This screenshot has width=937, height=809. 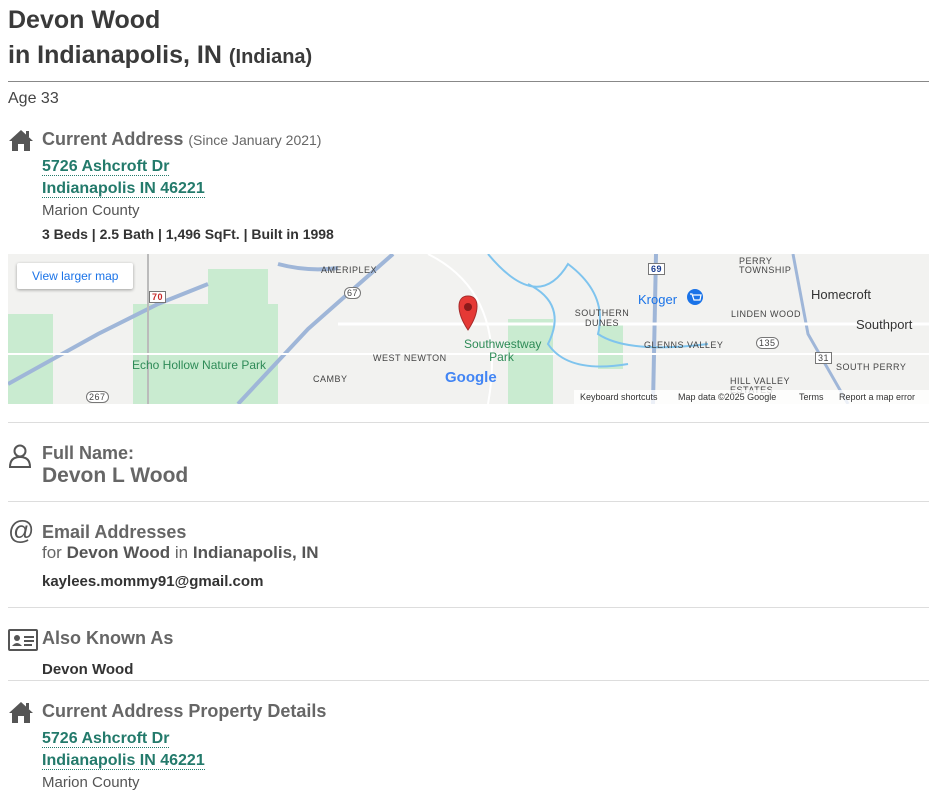 What do you see at coordinates (871, 367) in the screenshot?
I see `map-label-south-perry: SOUTH PERRY` at bounding box center [871, 367].